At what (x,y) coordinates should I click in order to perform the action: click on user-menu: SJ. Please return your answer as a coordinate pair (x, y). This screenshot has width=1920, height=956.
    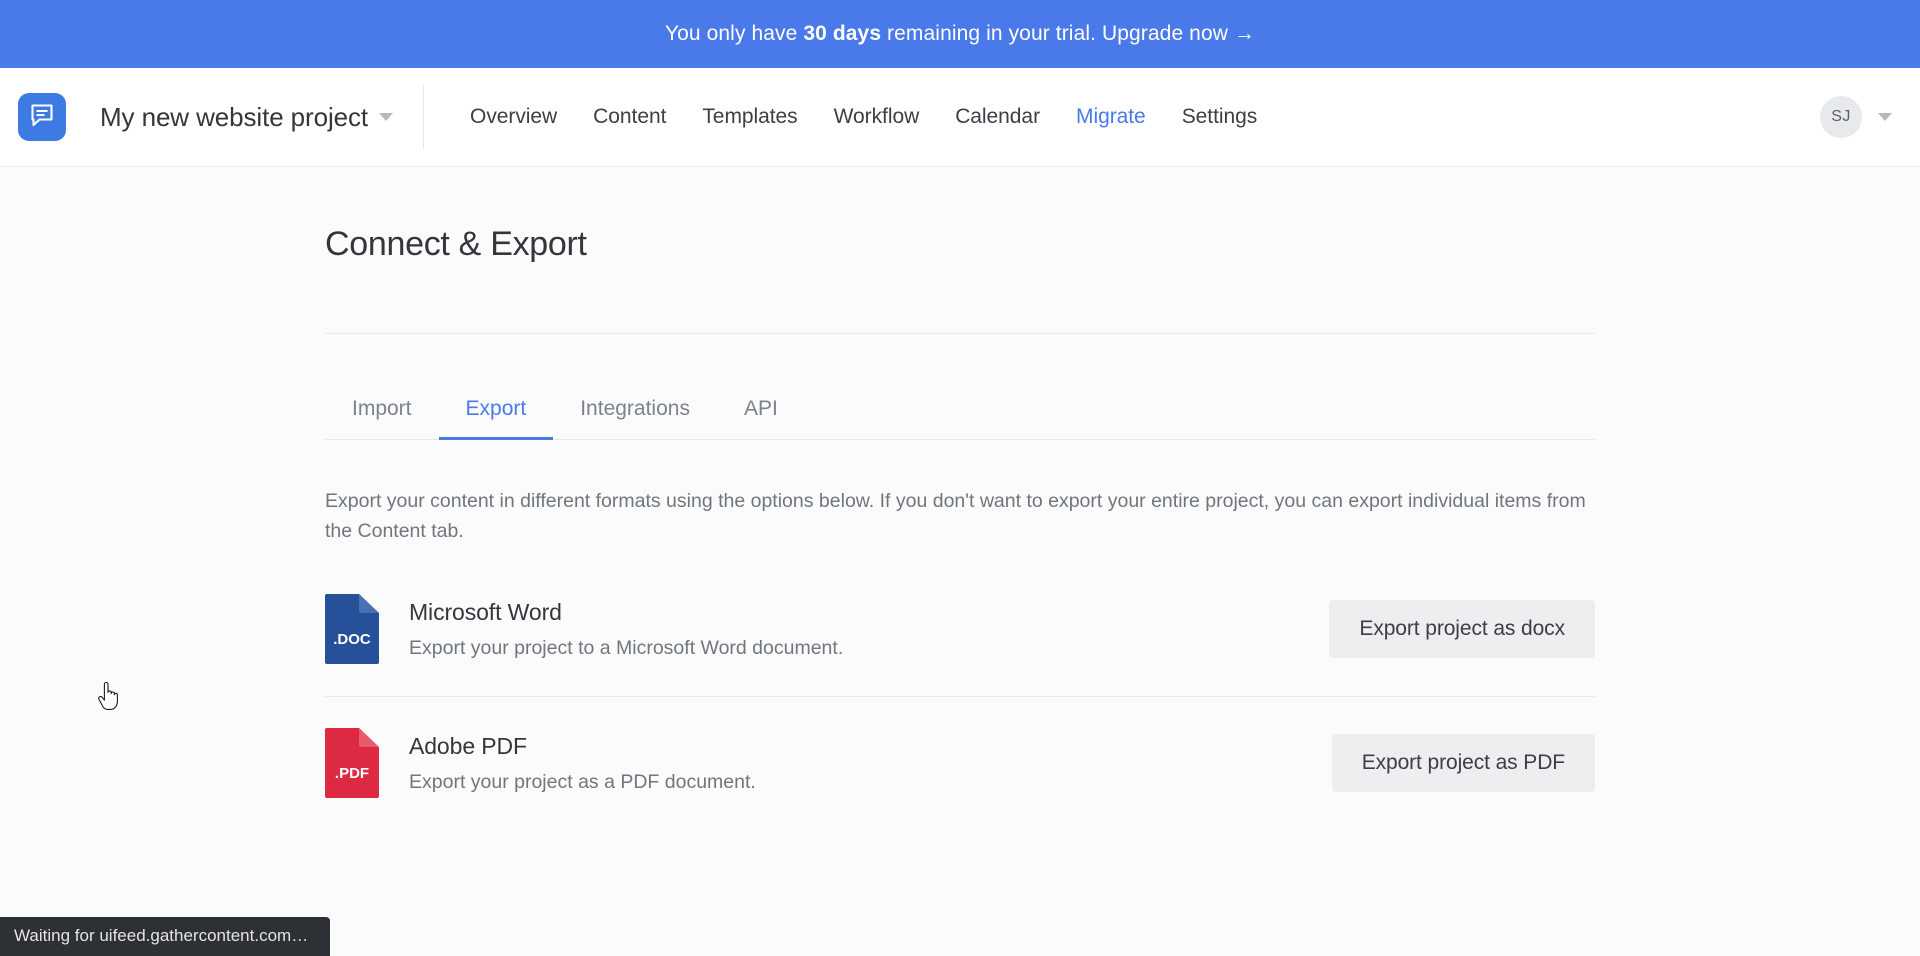
    Looking at the image, I should click on (1856, 117).